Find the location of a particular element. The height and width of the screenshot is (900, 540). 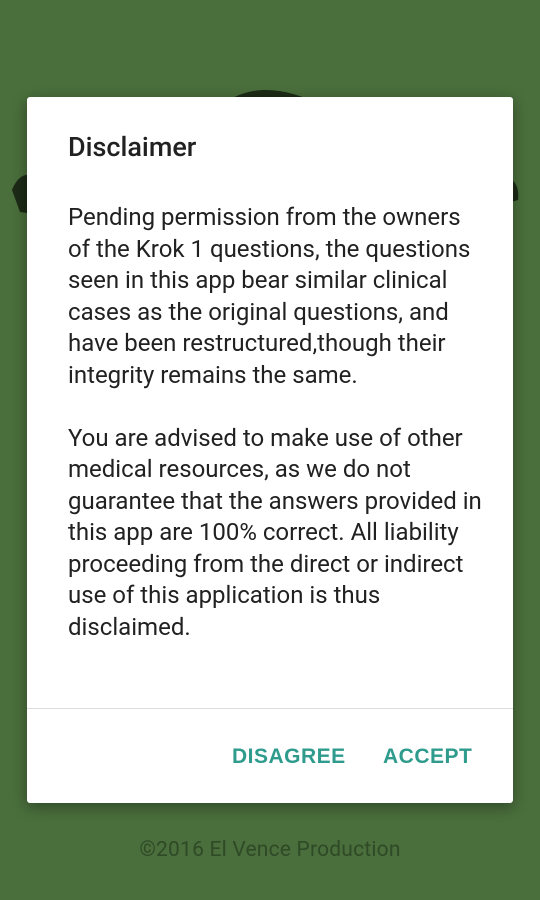

copyright-footer: ©2016 El Vence Production is located at coordinates (270, 850).